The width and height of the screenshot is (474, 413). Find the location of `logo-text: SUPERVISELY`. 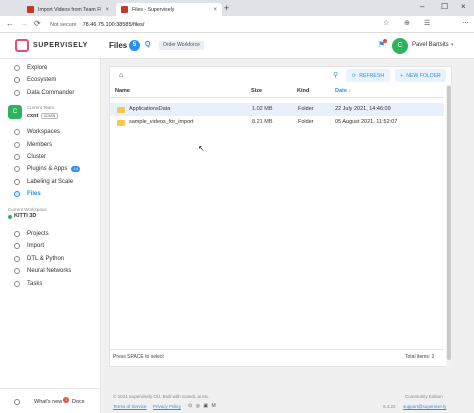

logo-text: SUPERVISELY is located at coordinates (60, 45).